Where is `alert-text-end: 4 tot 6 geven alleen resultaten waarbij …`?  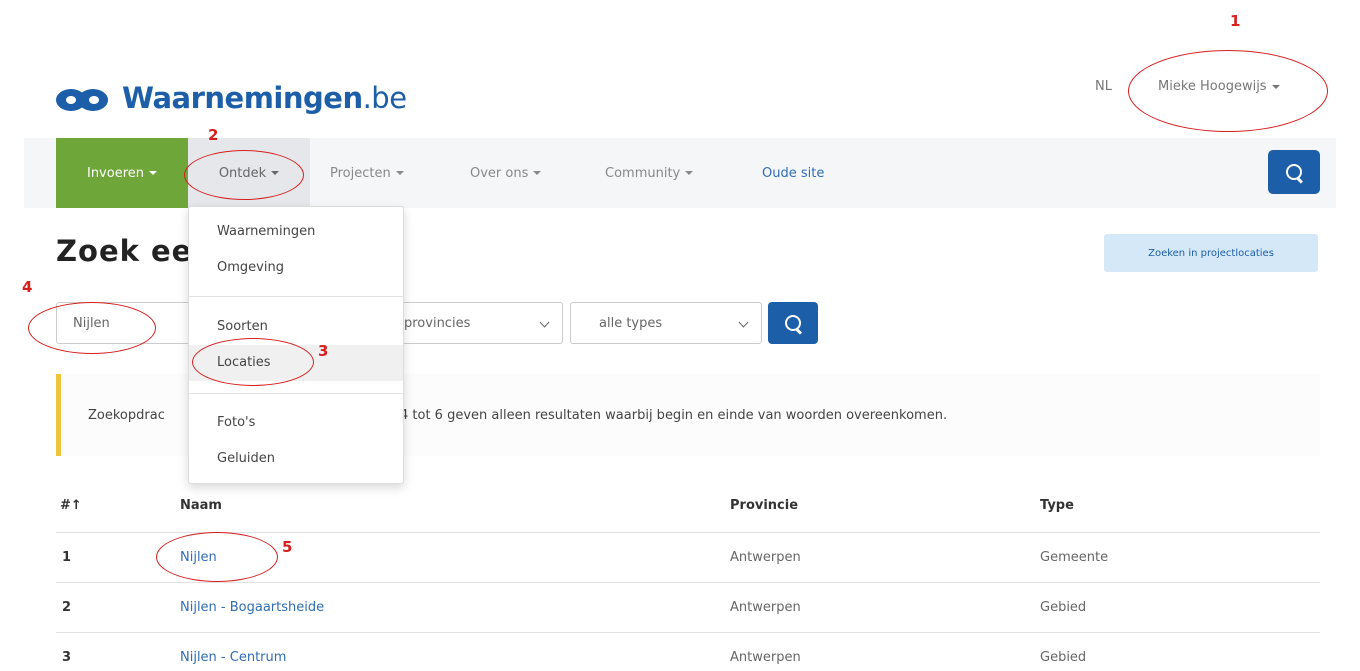
alert-text-end: 4 tot 6 geven alleen resultaten waarbij … is located at coordinates (674, 415).